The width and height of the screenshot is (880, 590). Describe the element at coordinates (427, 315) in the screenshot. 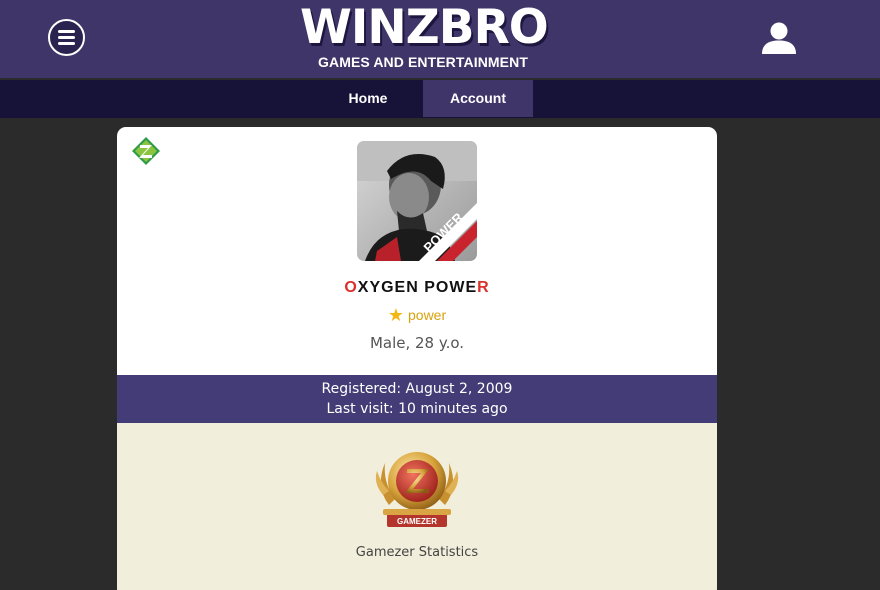

I see `profile-status-text: power` at that location.